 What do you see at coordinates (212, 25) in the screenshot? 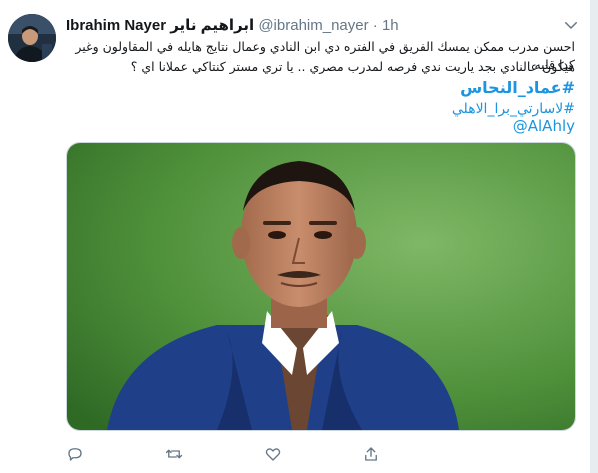
I see `author-name-arabic: ابراهيم ناير` at bounding box center [212, 25].